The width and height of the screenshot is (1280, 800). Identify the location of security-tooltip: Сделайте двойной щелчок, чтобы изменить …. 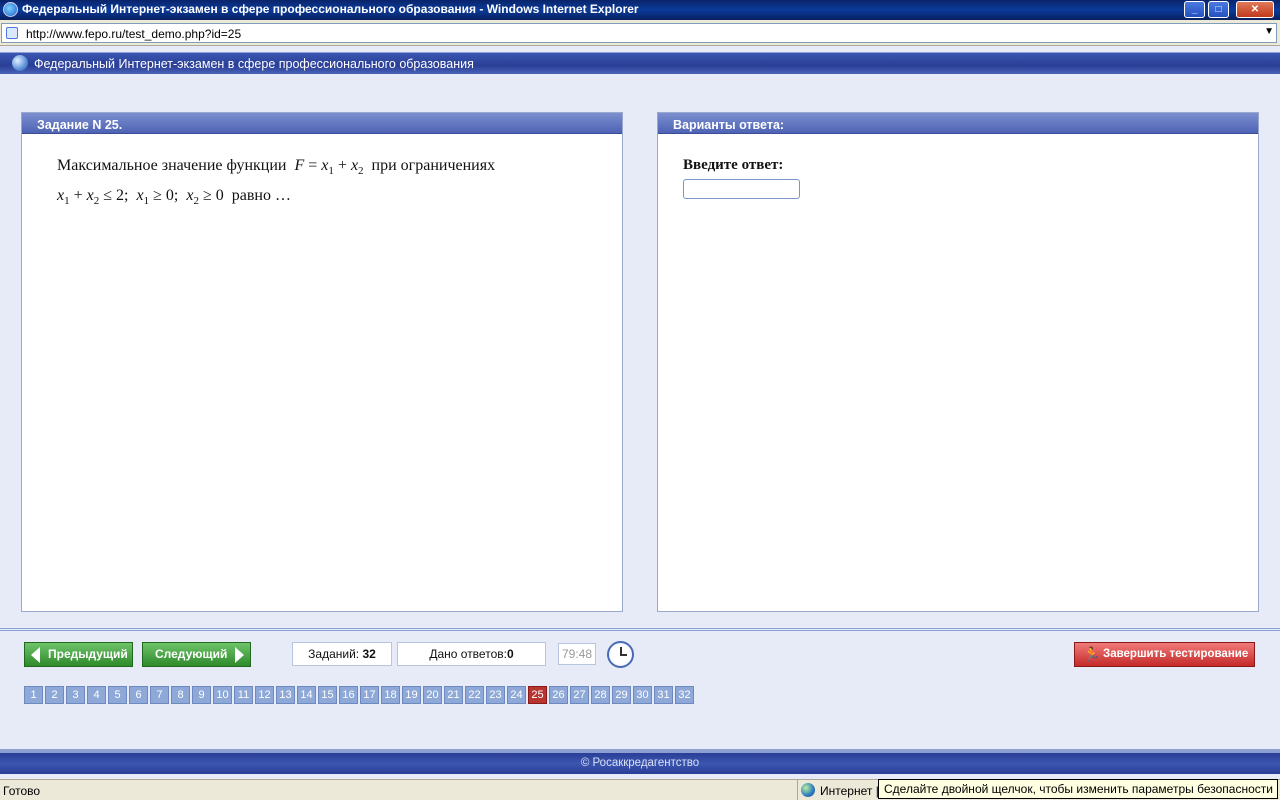
(1078, 789).